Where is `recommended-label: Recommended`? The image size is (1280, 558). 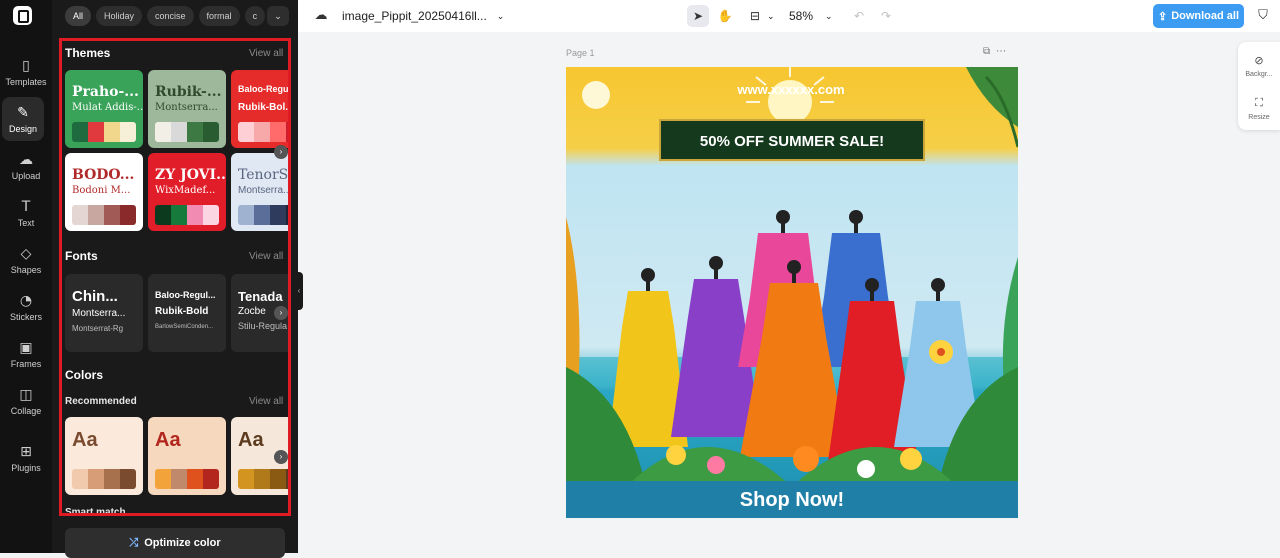
recommended-label: Recommended is located at coordinates (101, 401).